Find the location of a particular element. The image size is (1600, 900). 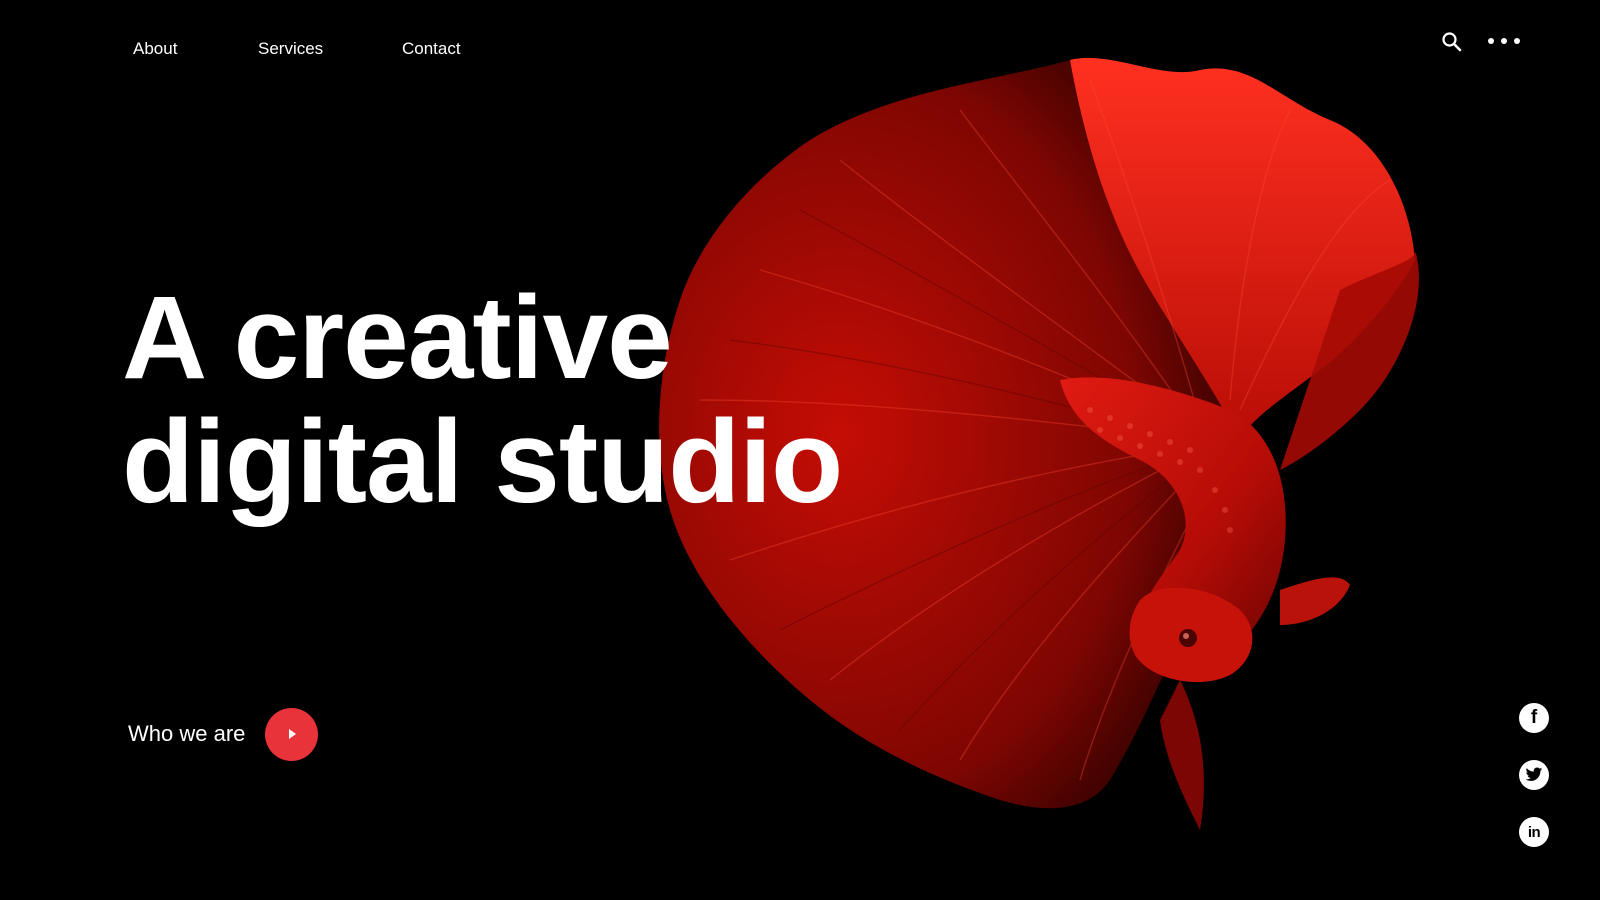

headline-line-2: digital studio is located at coordinates (482, 462).